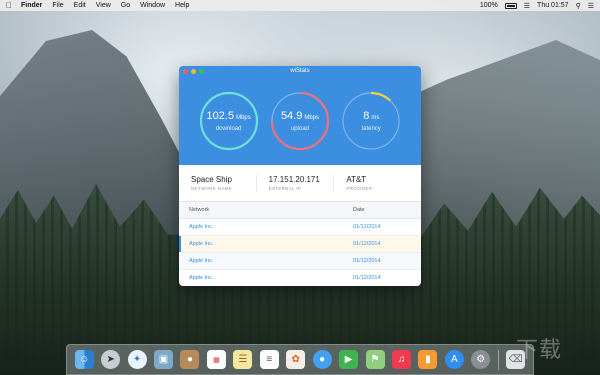 The image size is (600, 375). Describe the element at coordinates (375, 118) in the screenshot. I see `latency-unit: ms` at that location.